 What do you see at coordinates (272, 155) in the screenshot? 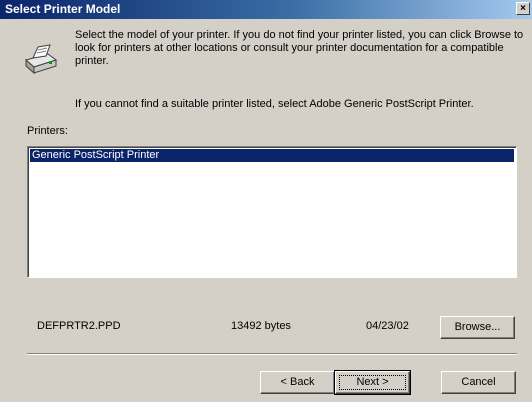
I see `list-item-generic-postscript-printer: Generic PostScript Printer` at bounding box center [272, 155].